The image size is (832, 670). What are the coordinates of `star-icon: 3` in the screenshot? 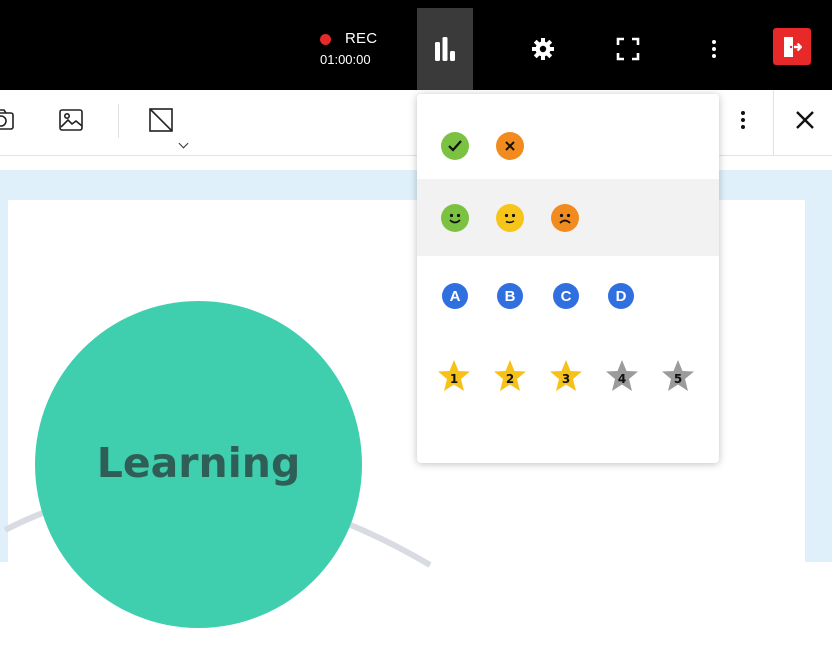 It's located at (566, 375).